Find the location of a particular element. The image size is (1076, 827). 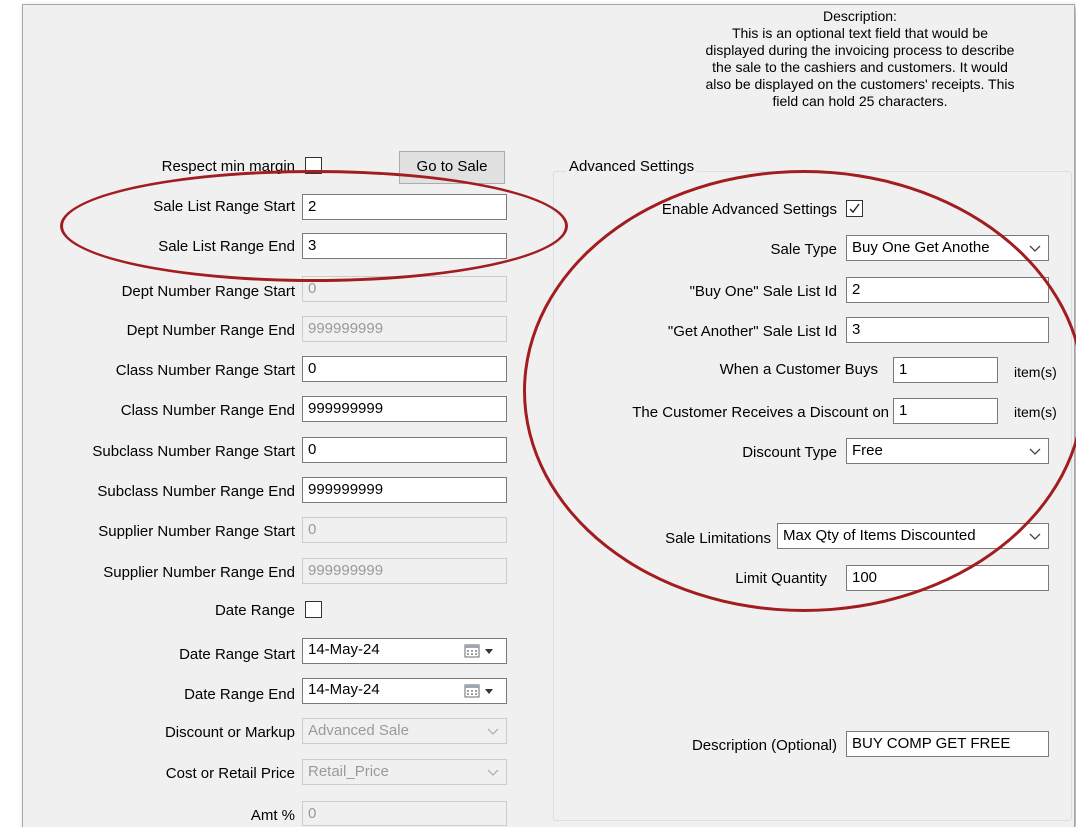

discount-or-markup-value: Advanced Sale is located at coordinates (358, 730).